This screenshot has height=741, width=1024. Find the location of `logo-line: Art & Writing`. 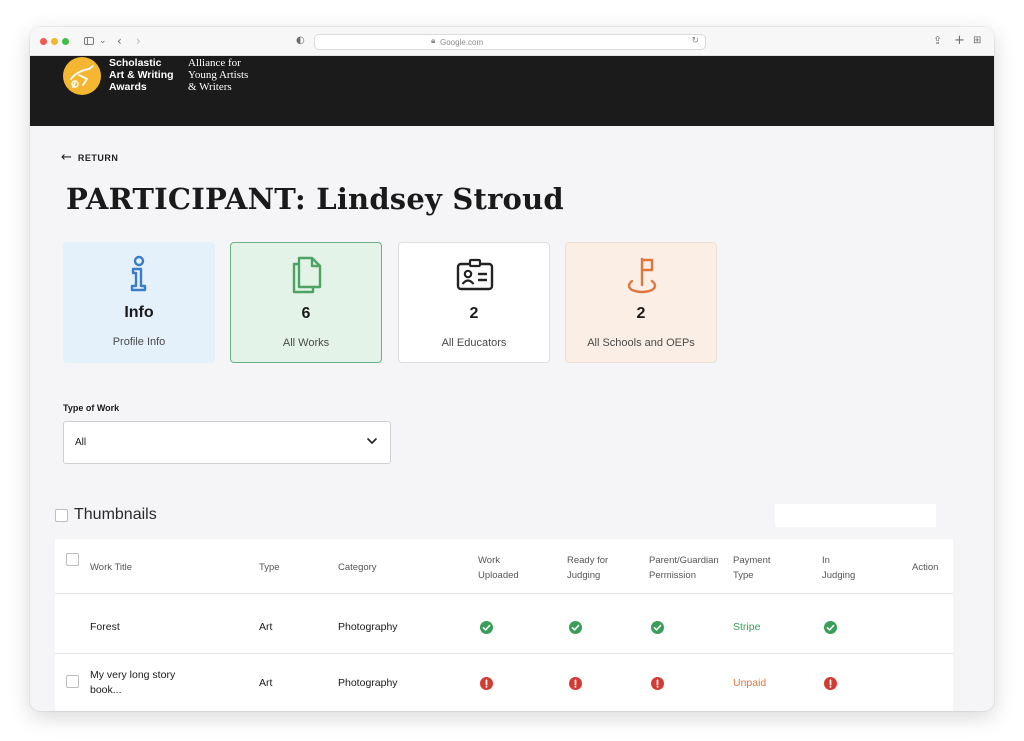

logo-line: Art & Writing is located at coordinates (141, 75).